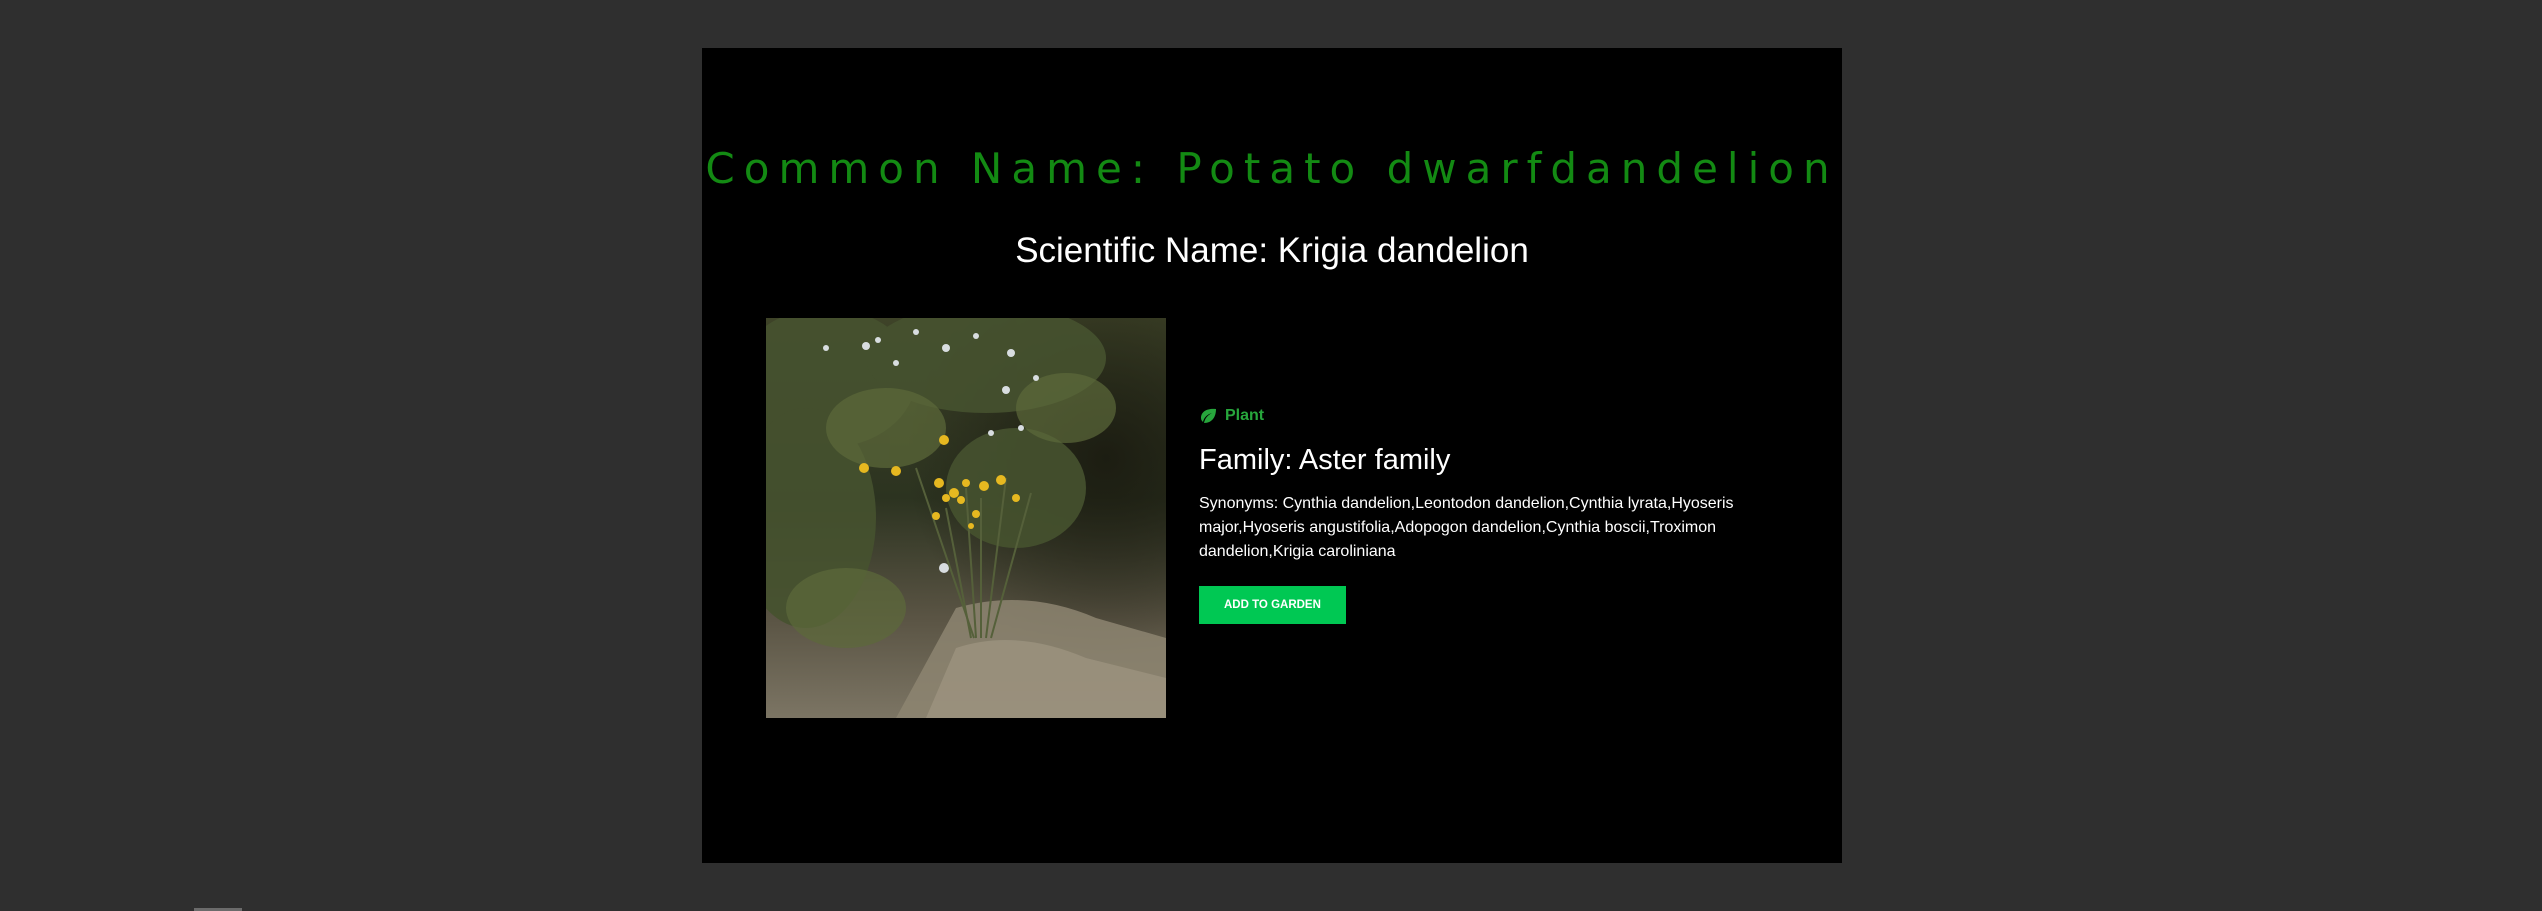  I want to click on add-to-garden-button: ADD TO GARDEN, so click(1272, 604).